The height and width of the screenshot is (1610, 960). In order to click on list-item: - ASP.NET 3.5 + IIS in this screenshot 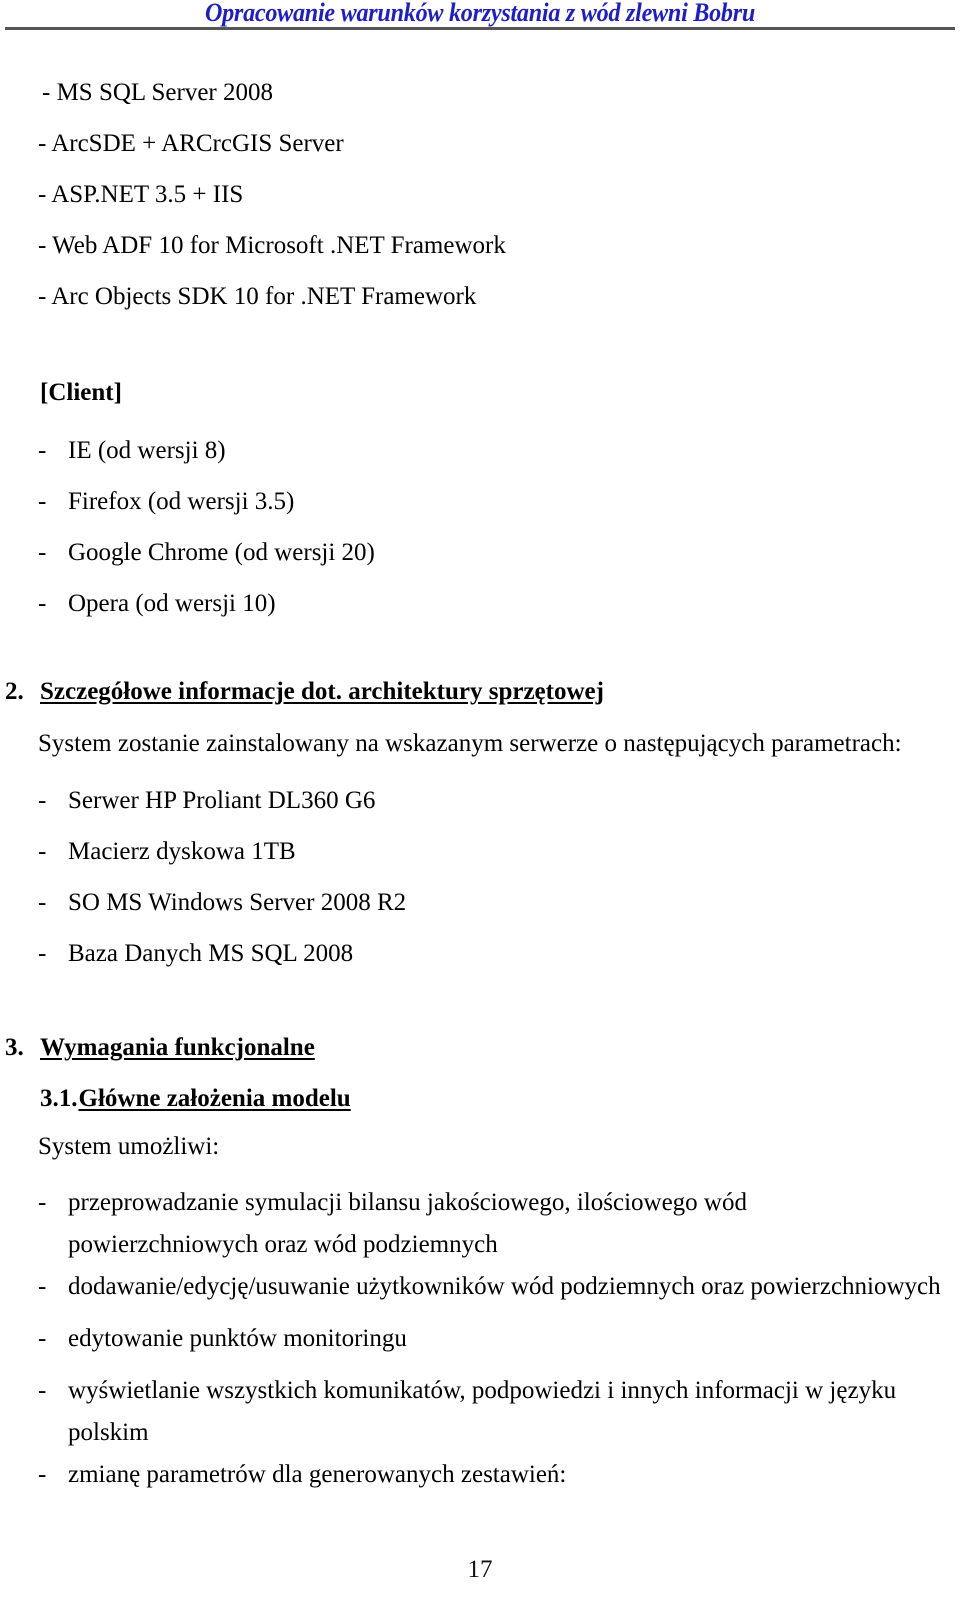, I will do `click(141, 194)`.